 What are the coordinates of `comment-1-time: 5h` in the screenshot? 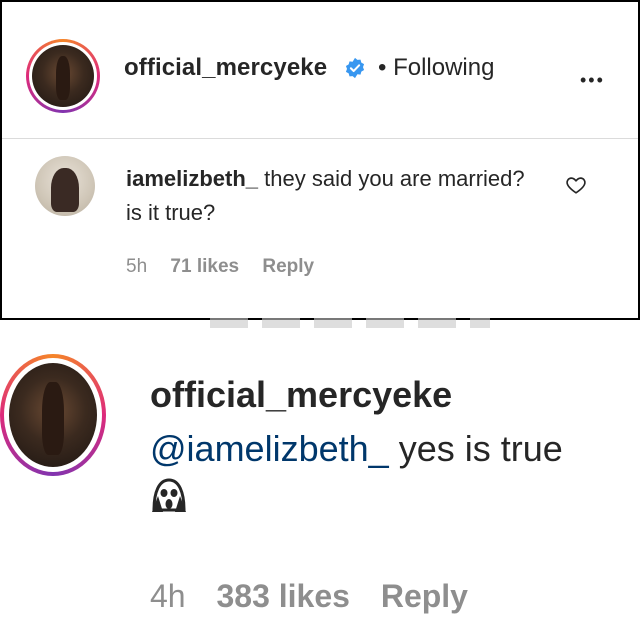 It's located at (137, 266).